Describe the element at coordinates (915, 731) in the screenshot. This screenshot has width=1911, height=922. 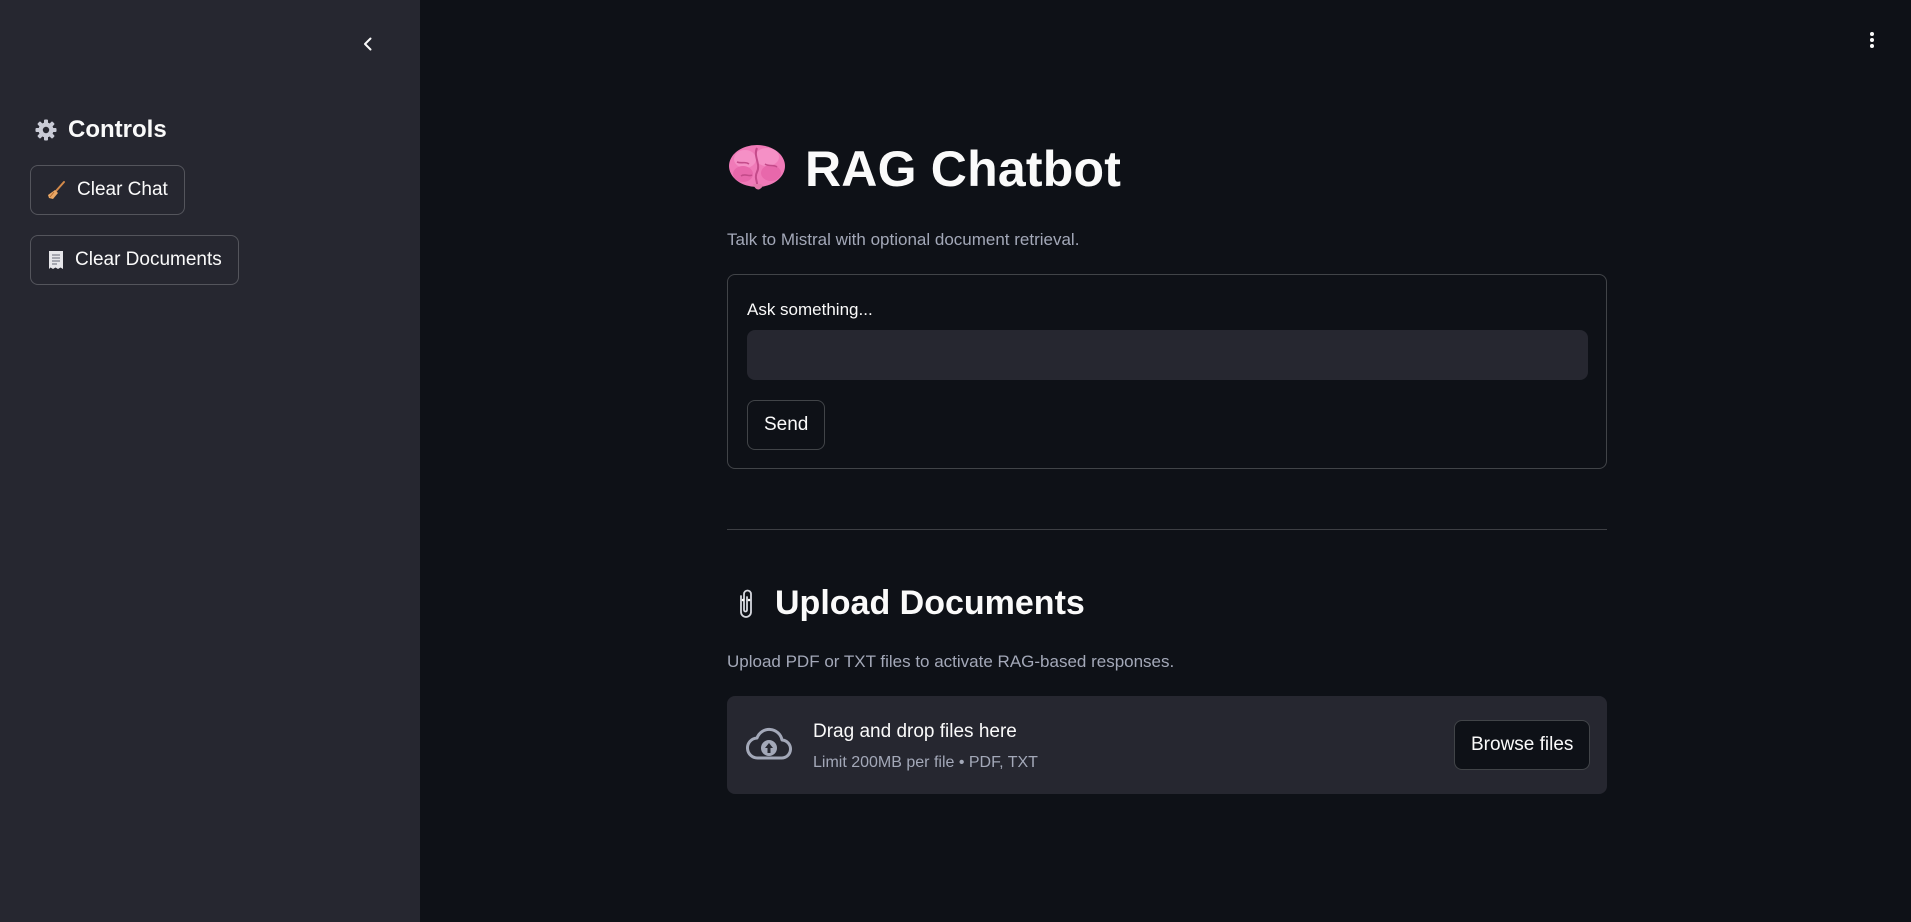
I see `dropzone-instruction: Drag and drop files here` at that location.